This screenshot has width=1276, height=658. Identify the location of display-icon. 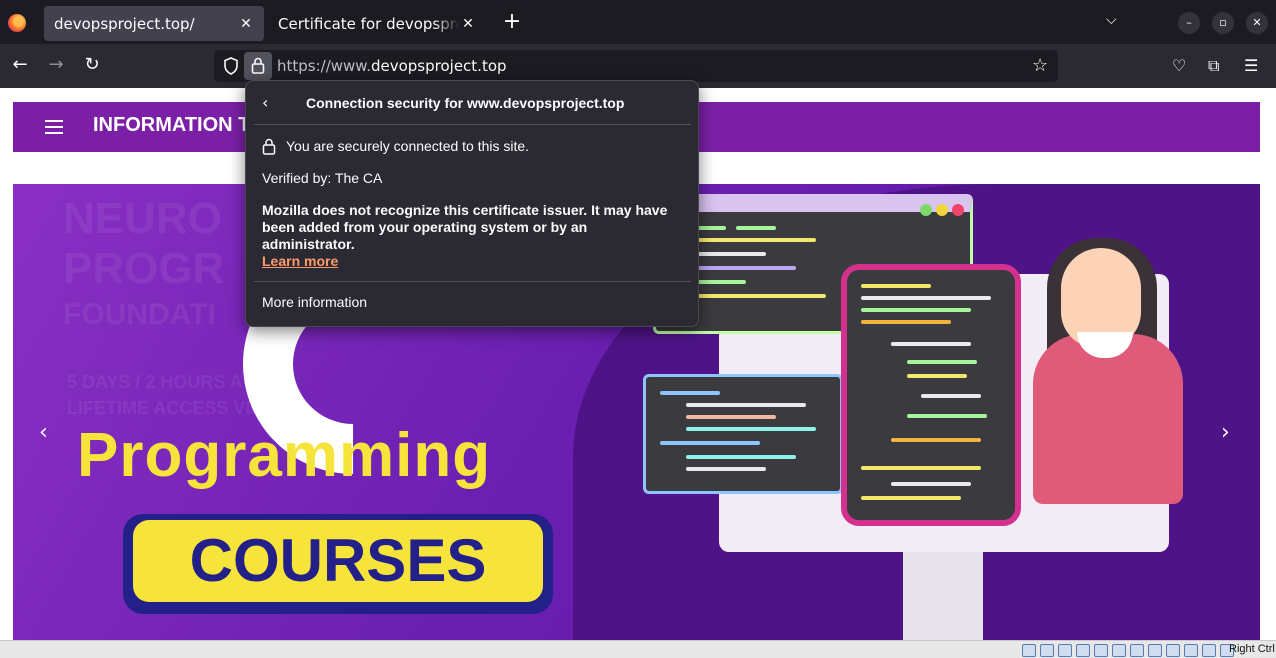
(1137, 650).